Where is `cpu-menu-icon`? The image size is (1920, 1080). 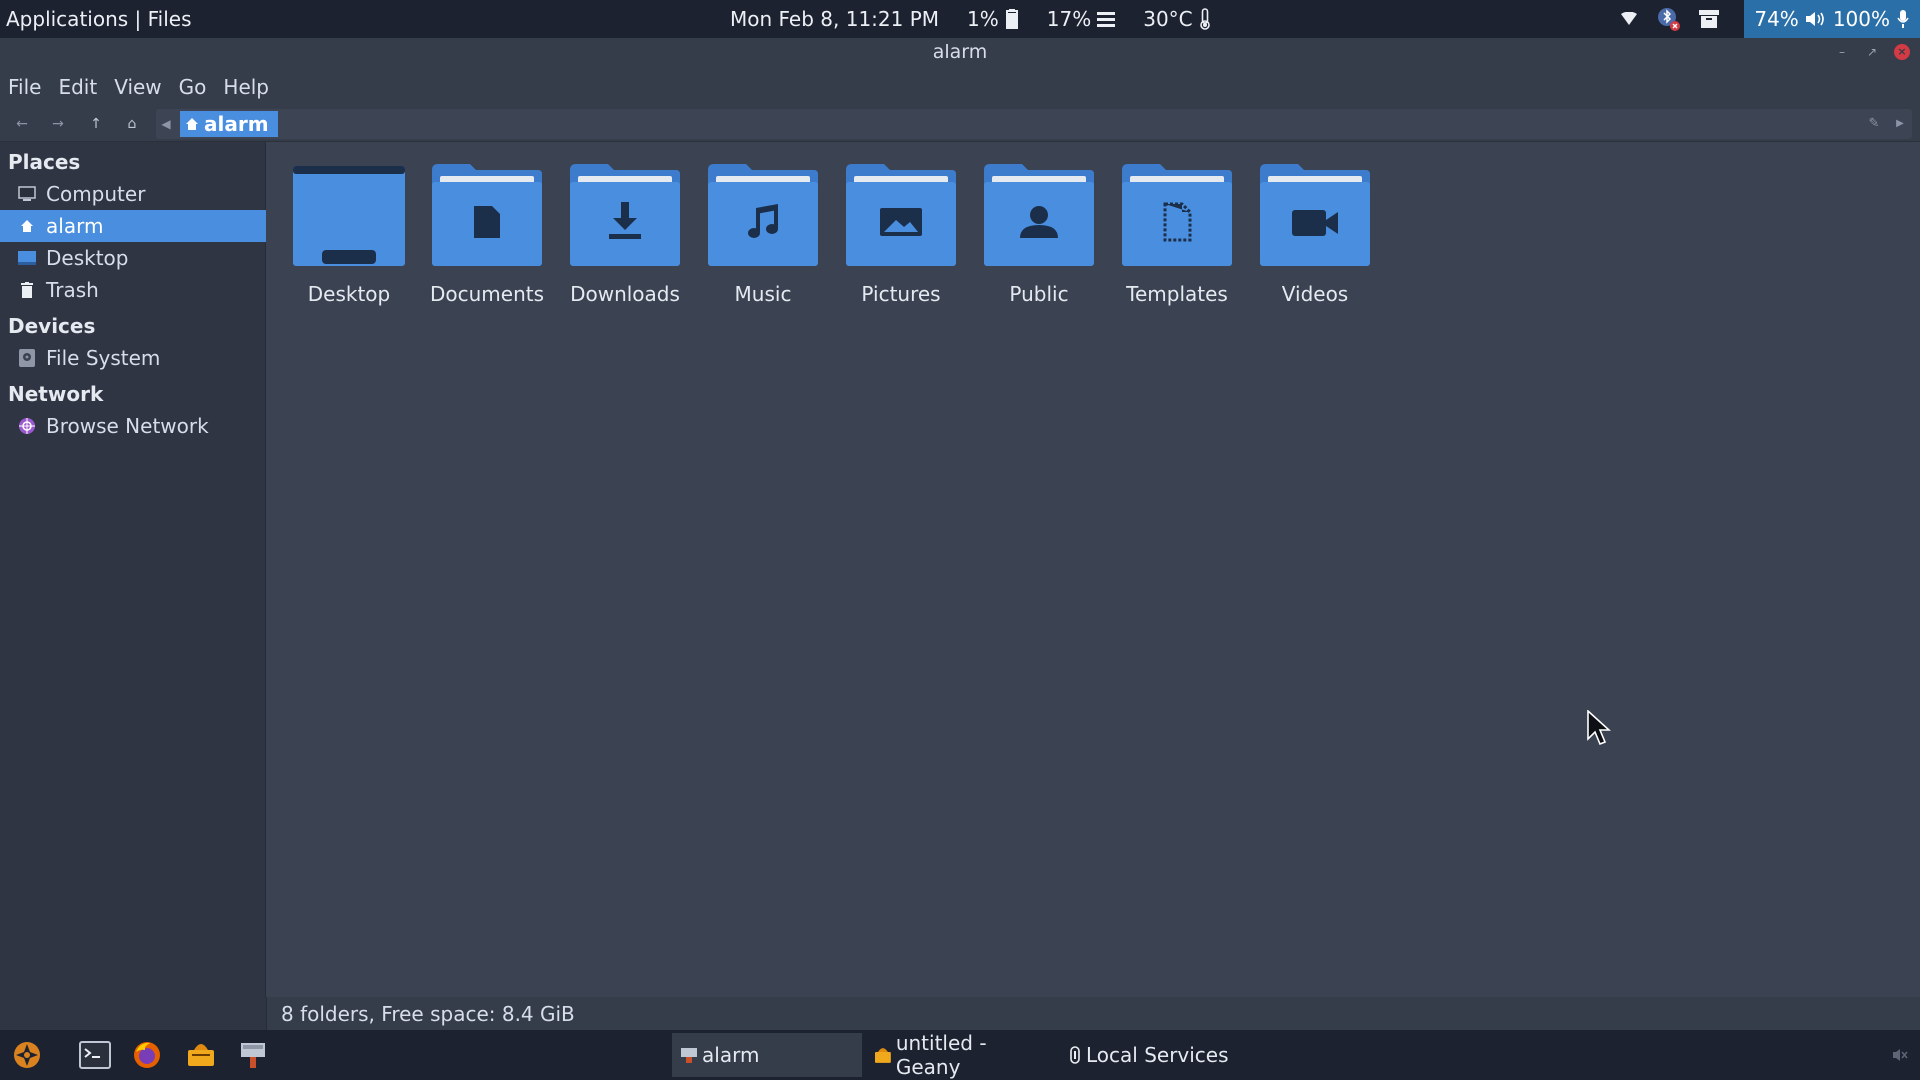 cpu-menu-icon is located at coordinates (1106, 19).